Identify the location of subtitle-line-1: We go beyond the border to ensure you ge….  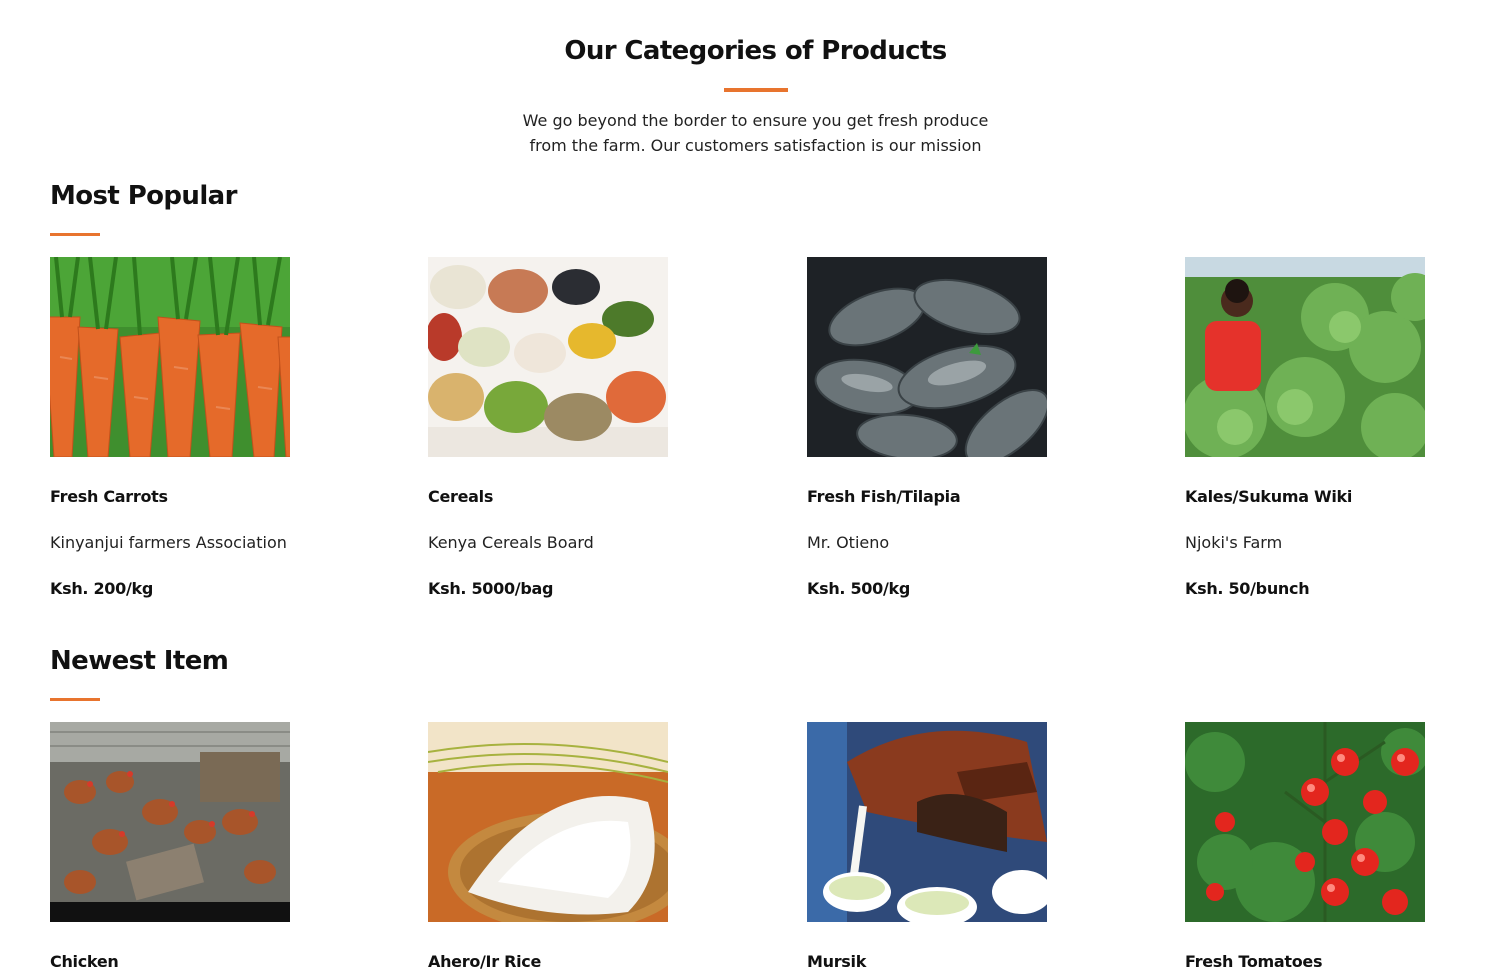
(755, 120).